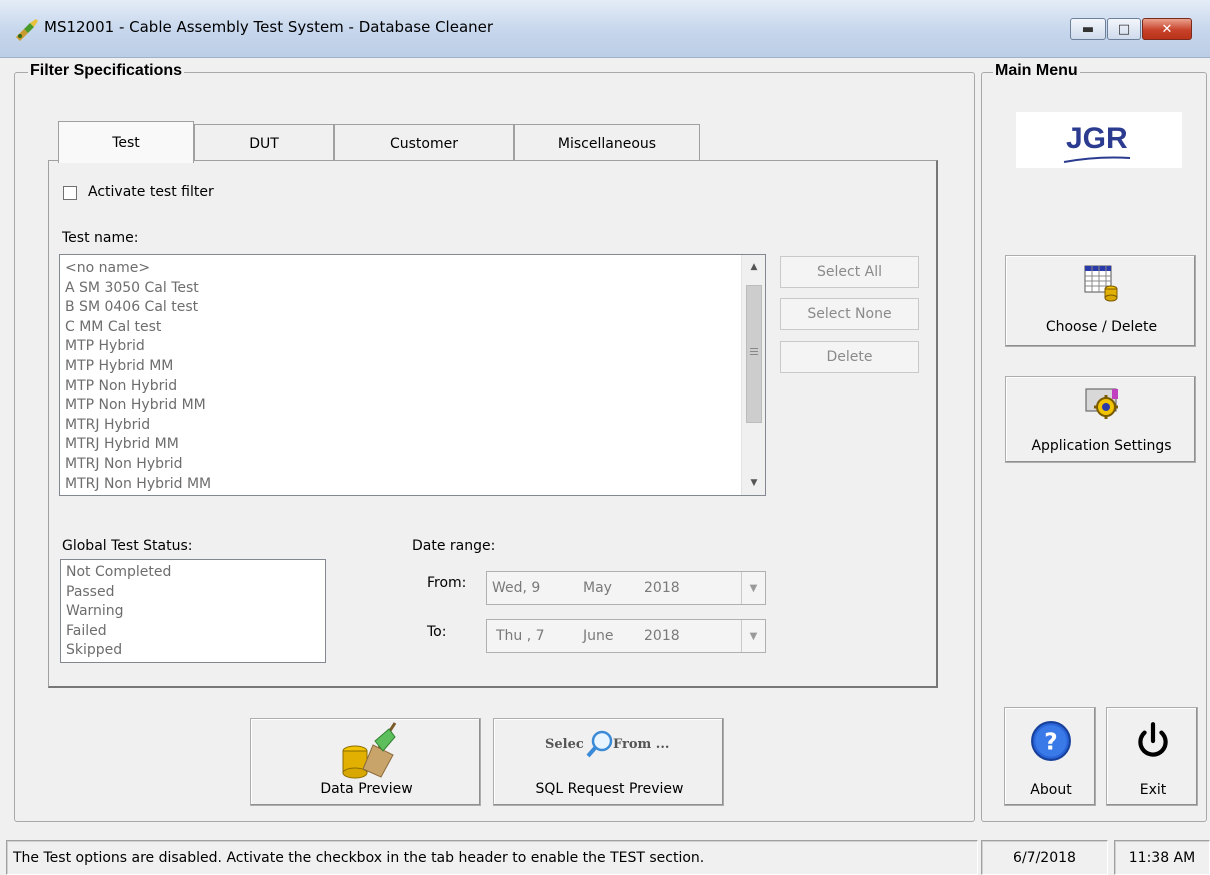 The width and height of the screenshot is (1210, 875). What do you see at coordinates (849, 314) in the screenshot?
I see `select-none-button: Select None` at bounding box center [849, 314].